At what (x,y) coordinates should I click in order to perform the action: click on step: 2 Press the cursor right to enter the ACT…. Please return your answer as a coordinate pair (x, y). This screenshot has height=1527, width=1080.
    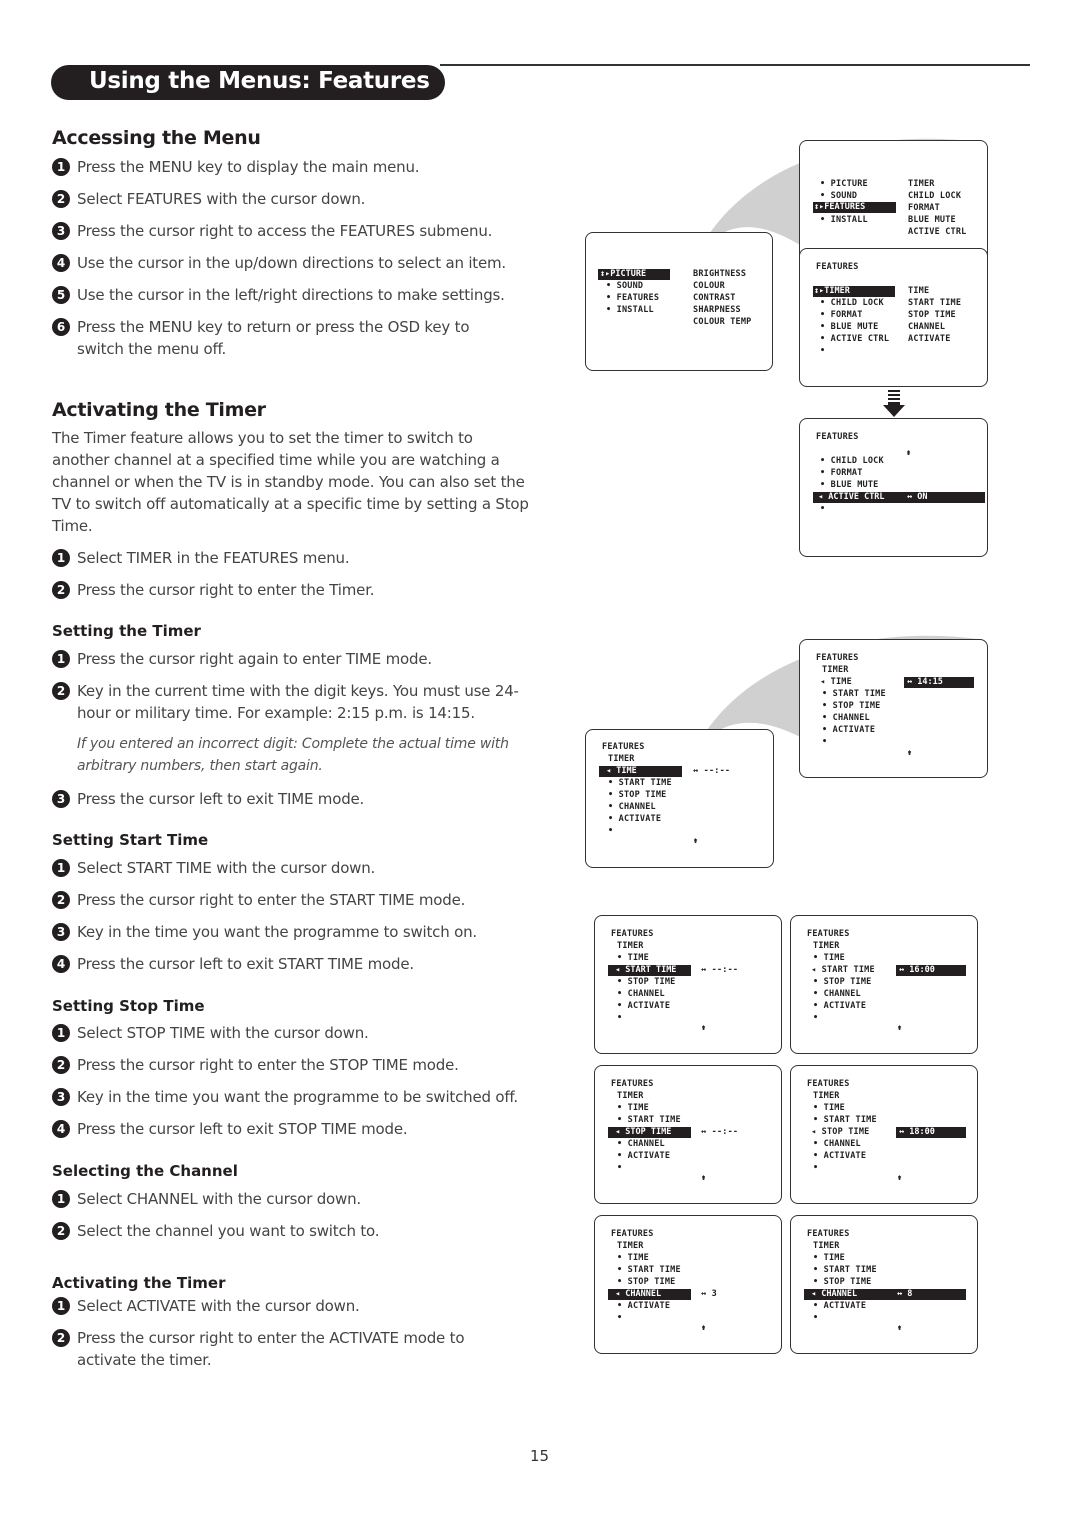
    Looking at the image, I should click on (277, 1349).